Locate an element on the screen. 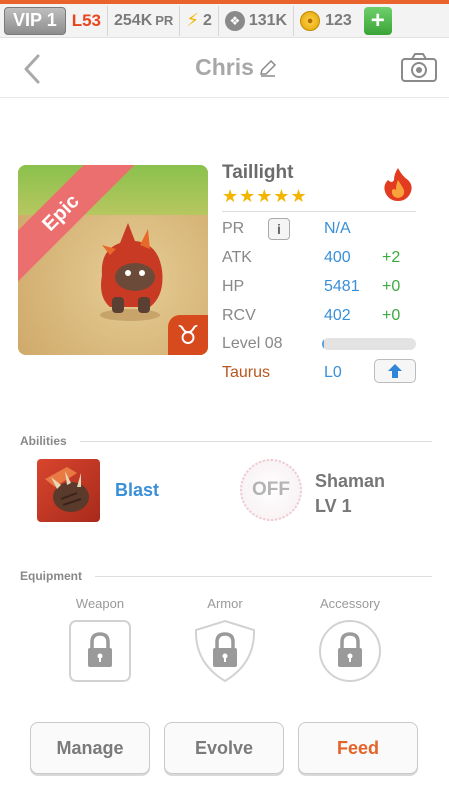  pr-label: PR is located at coordinates (233, 228).